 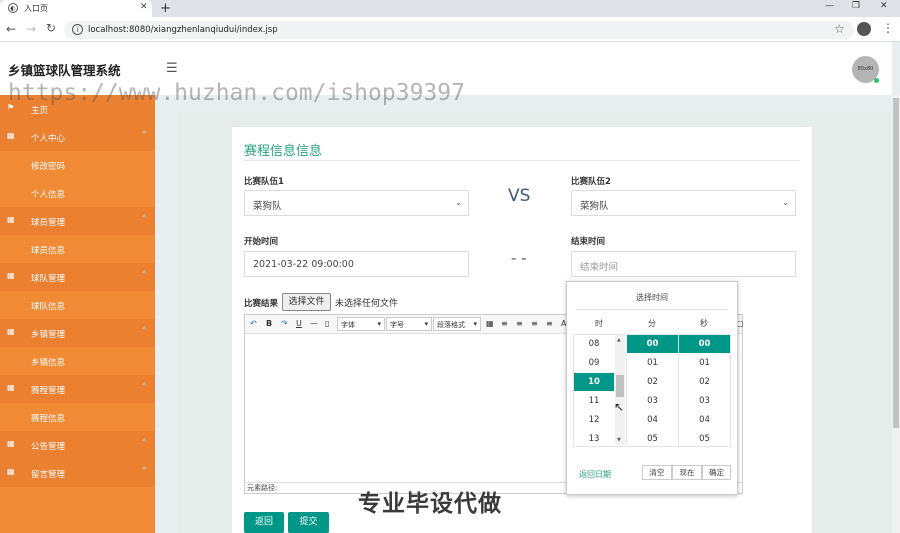 What do you see at coordinates (652, 297) in the screenshot?
I see `time-picker-title: 选择时间` at bounding box center [652, 297].